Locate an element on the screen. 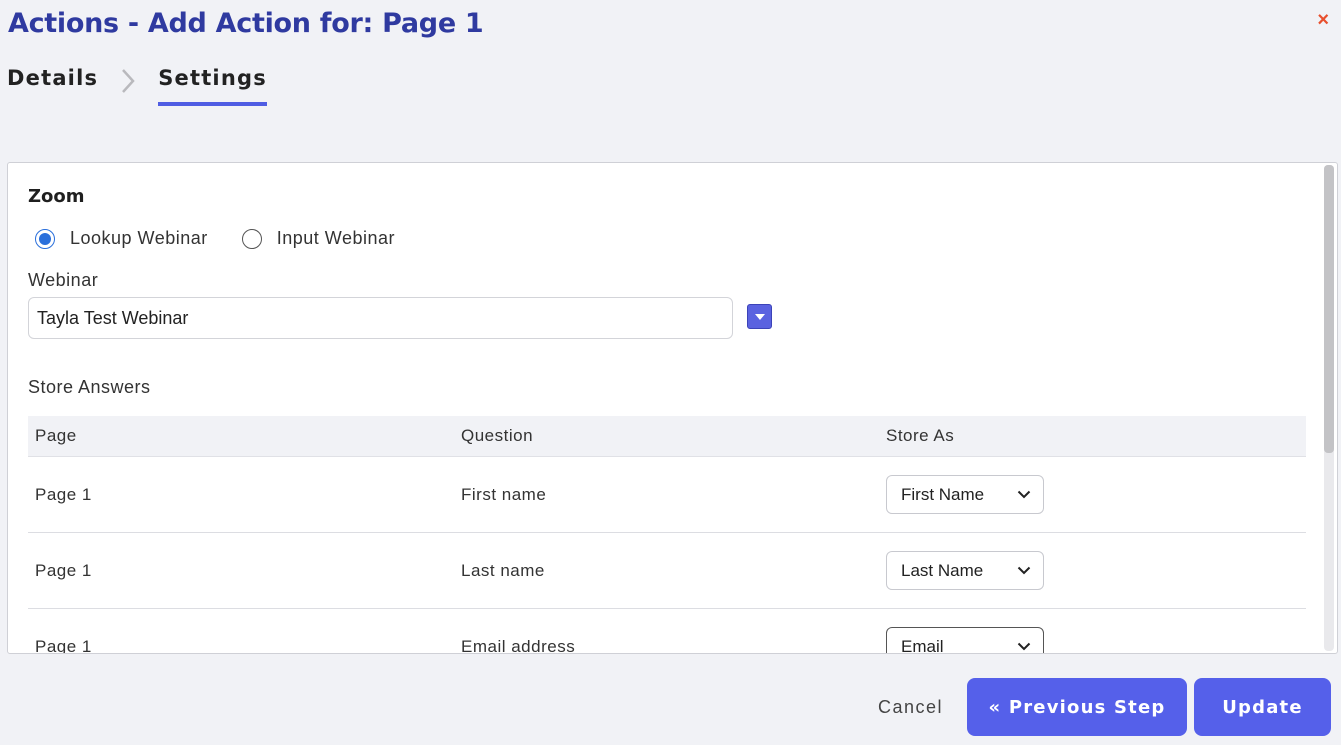 This screenshot has width=1341, height=745. table-row: Page 1 Last name Last Name is located at coordinates (667, 571).